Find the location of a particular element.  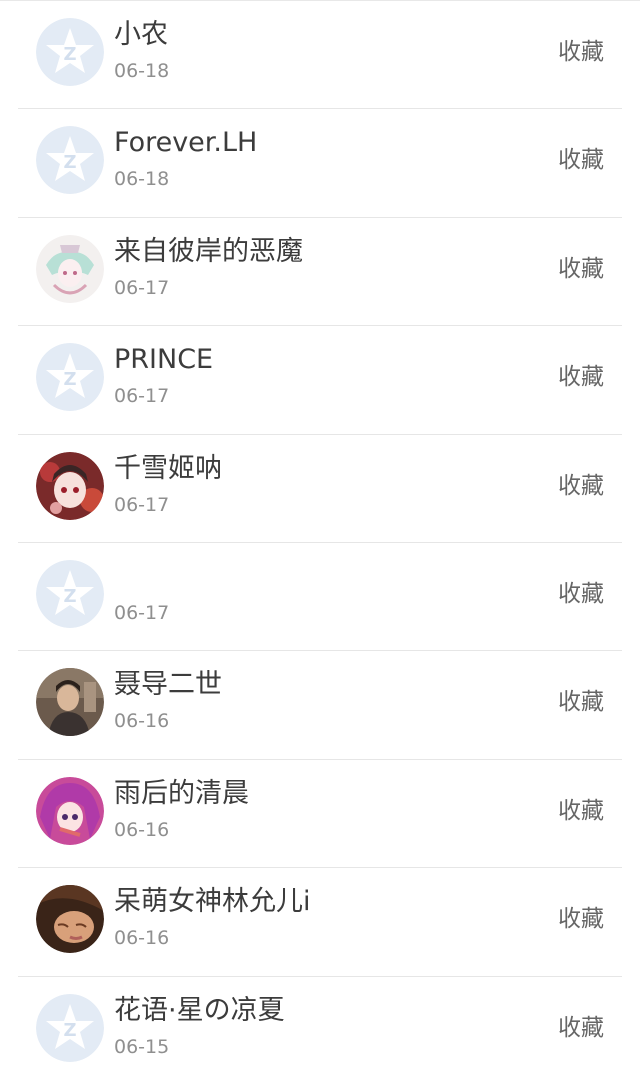

list-item: 呆萌女神林允儿i 06-16 收藏 is located at coordinates (320, 922).